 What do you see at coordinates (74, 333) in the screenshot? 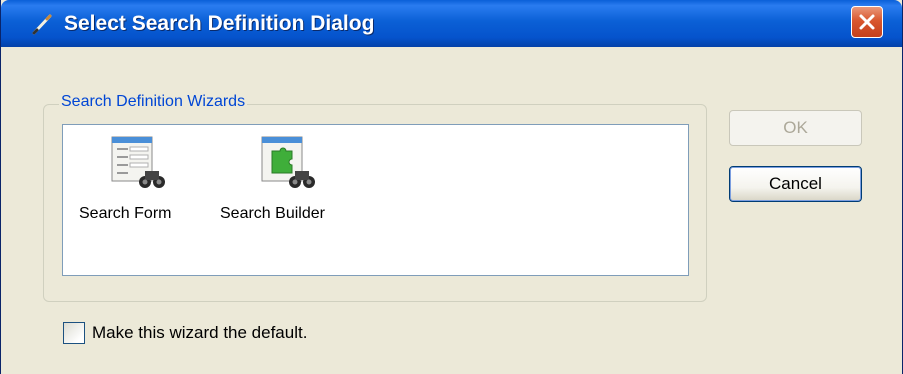
I see `default-wizard-checkbox` at bounding box center [74, 333].